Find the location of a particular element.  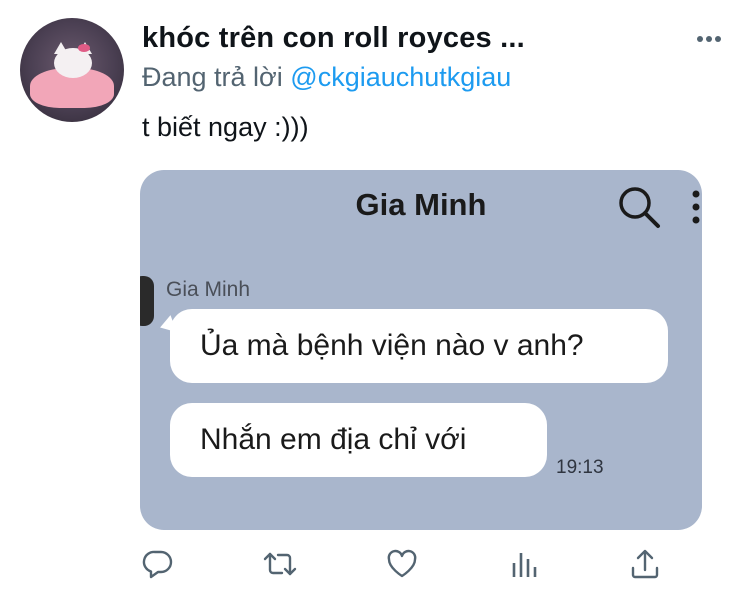

reply-button is located at coordinates (158, 564).